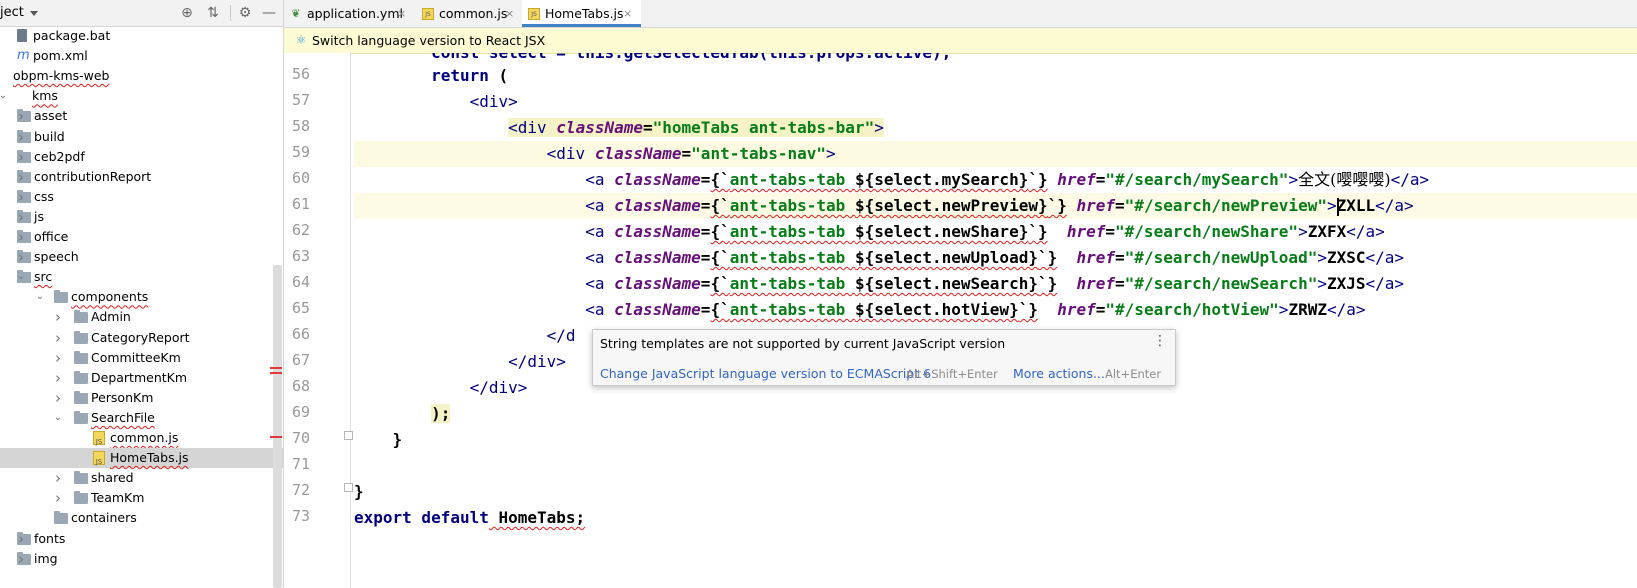  I want to click on tree-item: › contributionReport, so click(141, 177).